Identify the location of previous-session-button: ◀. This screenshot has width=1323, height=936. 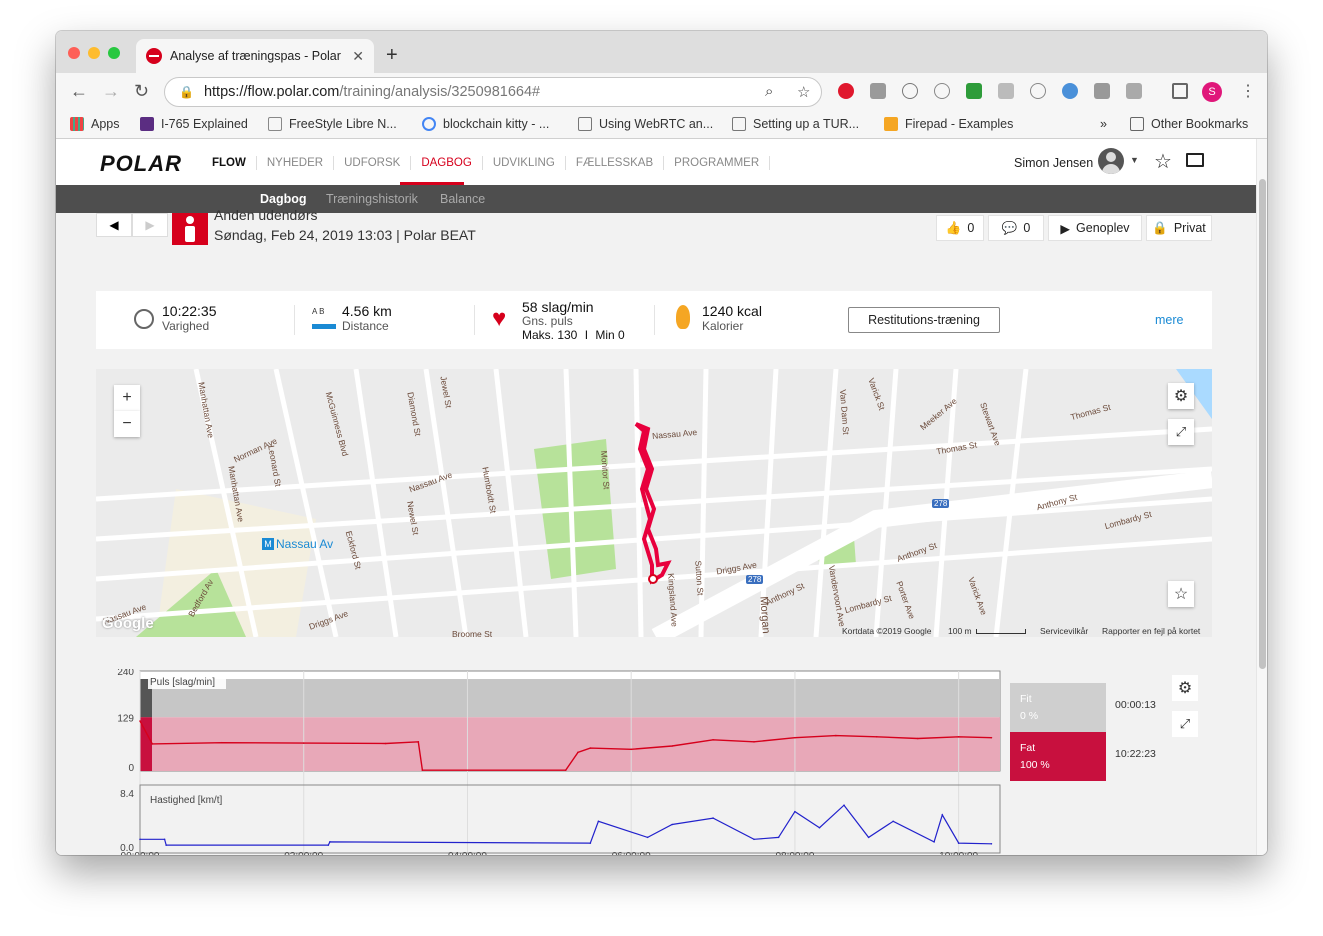
(114, 225).